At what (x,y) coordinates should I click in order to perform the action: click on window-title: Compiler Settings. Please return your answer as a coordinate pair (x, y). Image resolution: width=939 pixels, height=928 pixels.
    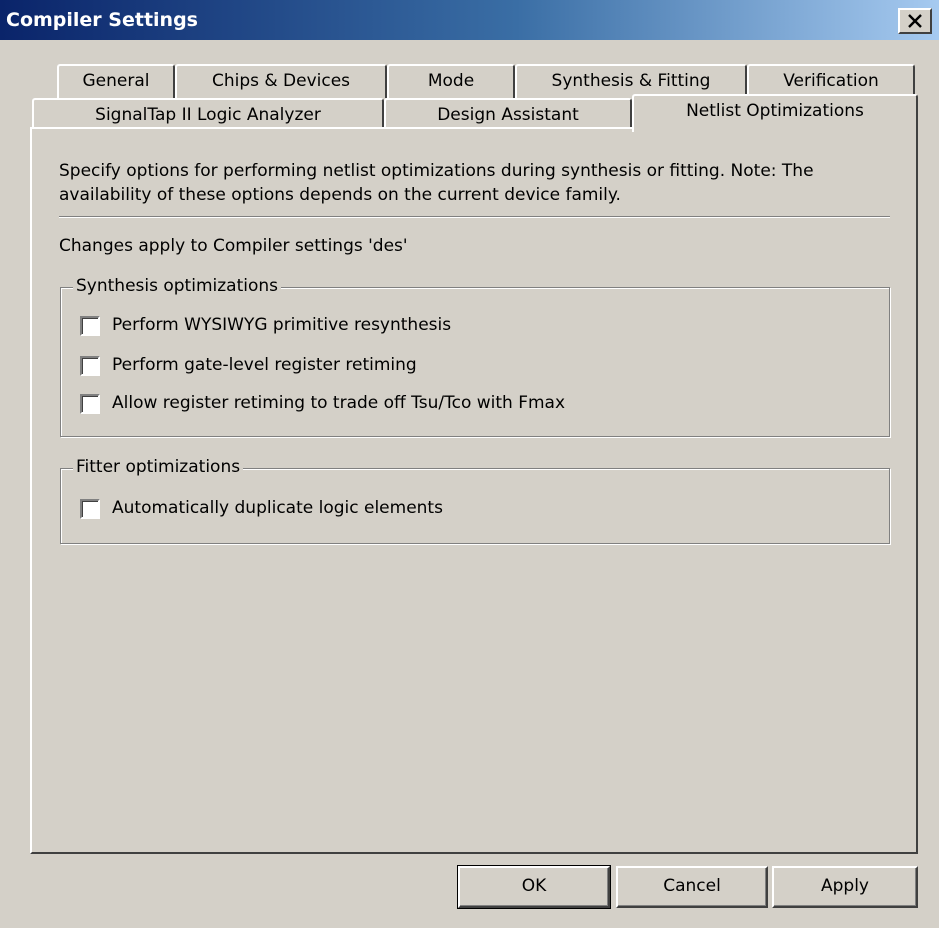
    Looking at the image, I should click on (102, 20).